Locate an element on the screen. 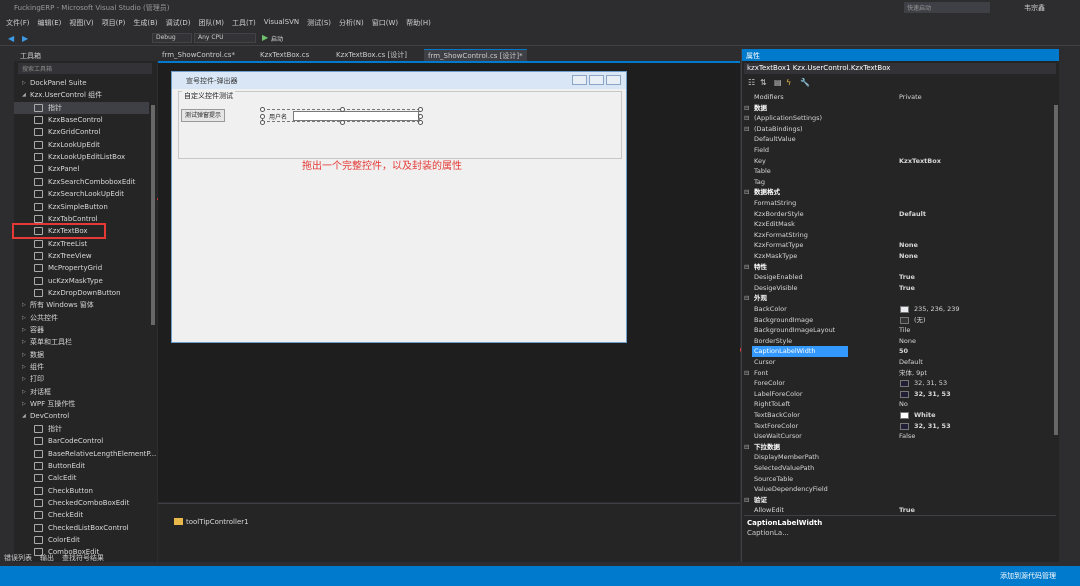 This screenshot has height=586, width=1080. toolbox-item: CheckEdit is located at coordinates (81, 515).